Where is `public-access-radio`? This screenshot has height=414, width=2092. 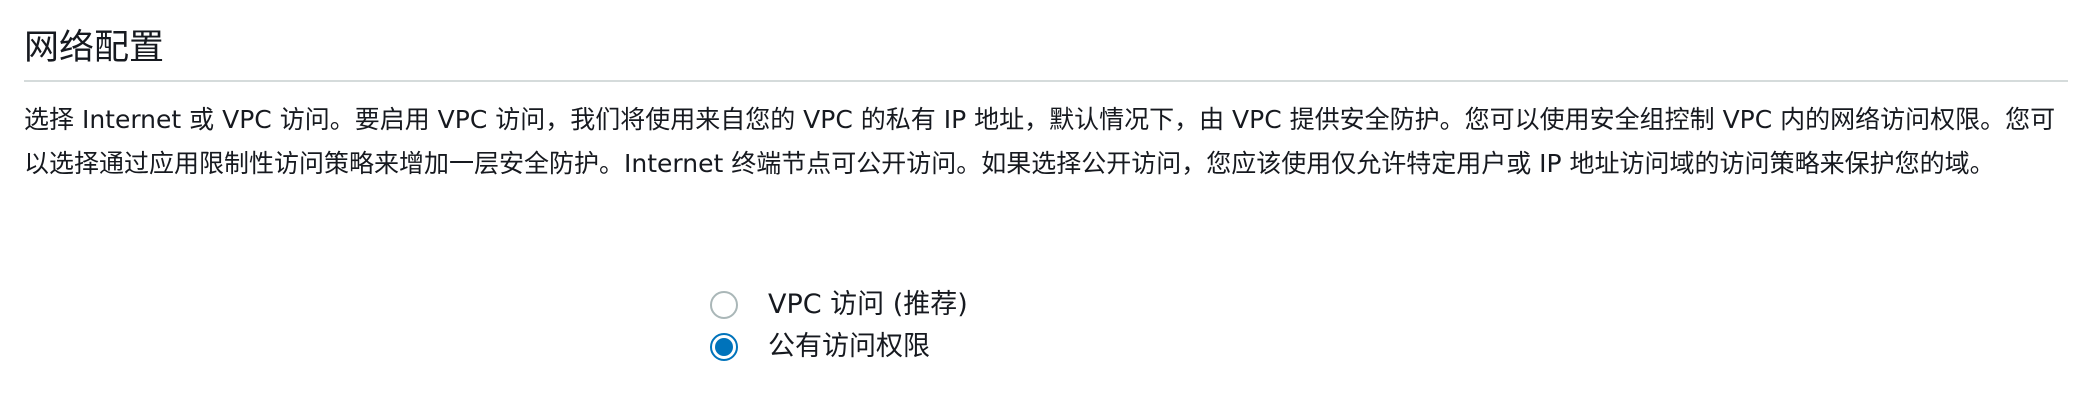
public-access-radio is located at coordinates (724, 347).